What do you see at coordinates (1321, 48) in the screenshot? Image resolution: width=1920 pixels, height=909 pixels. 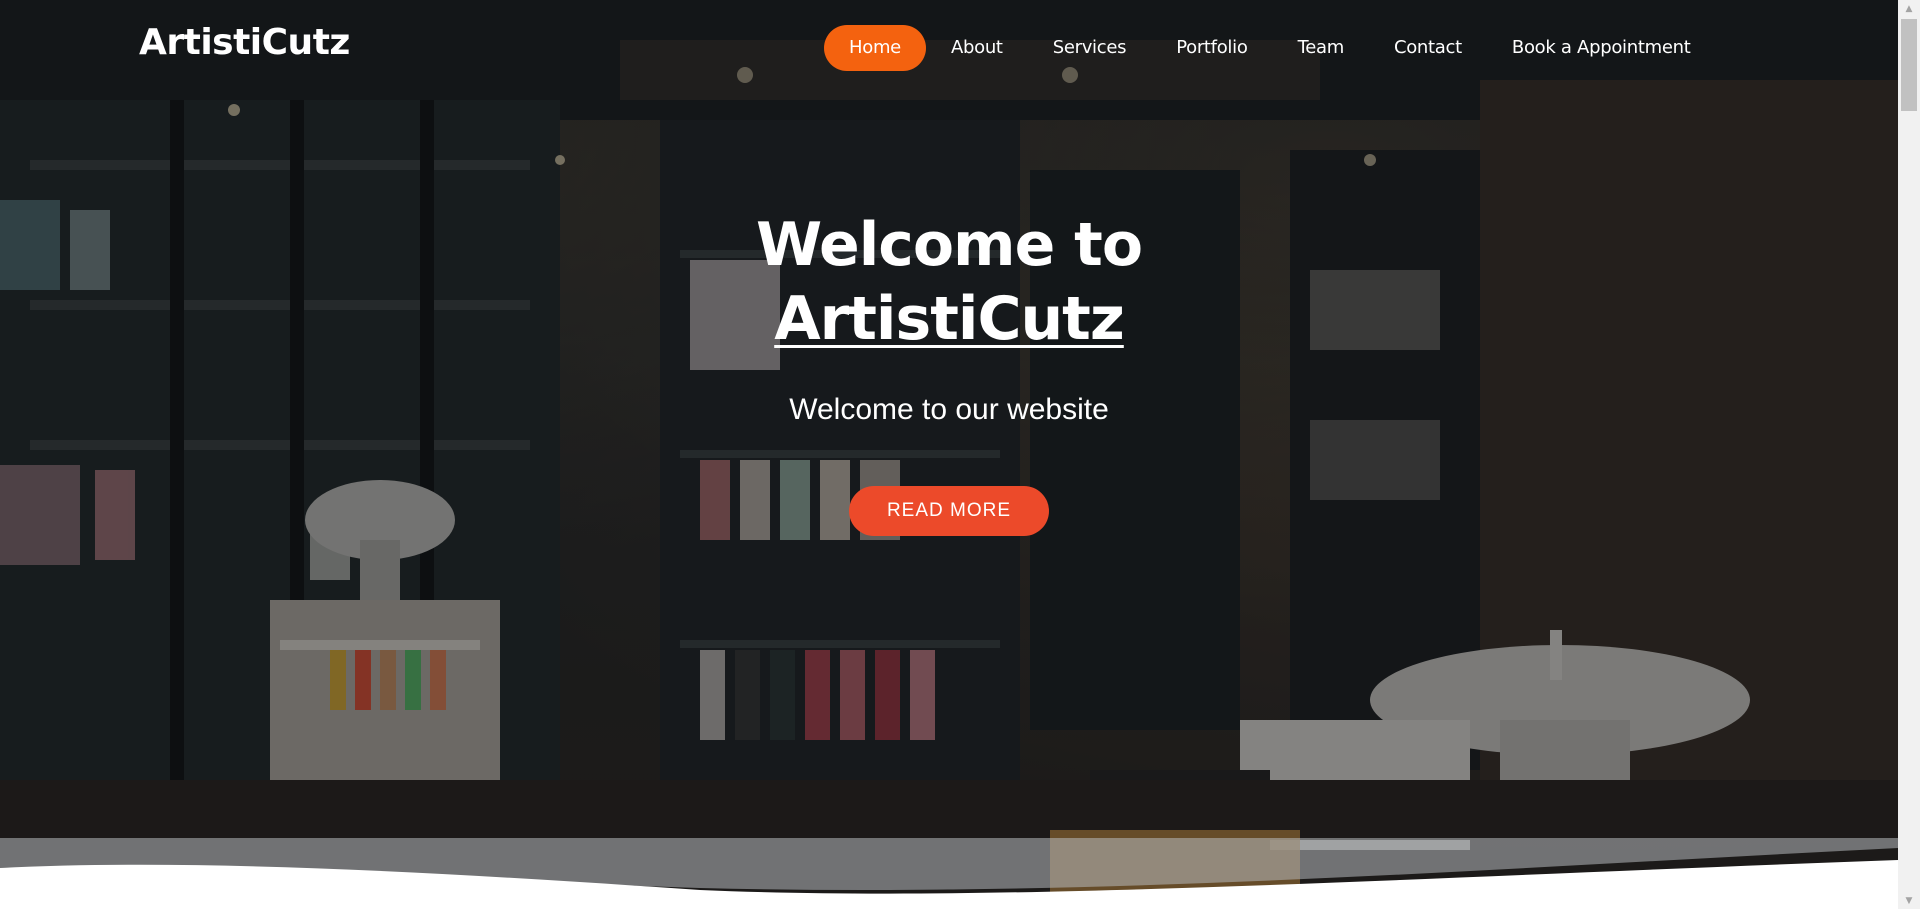 I see `nav-team: Team` at bounding box center [1321, 48].